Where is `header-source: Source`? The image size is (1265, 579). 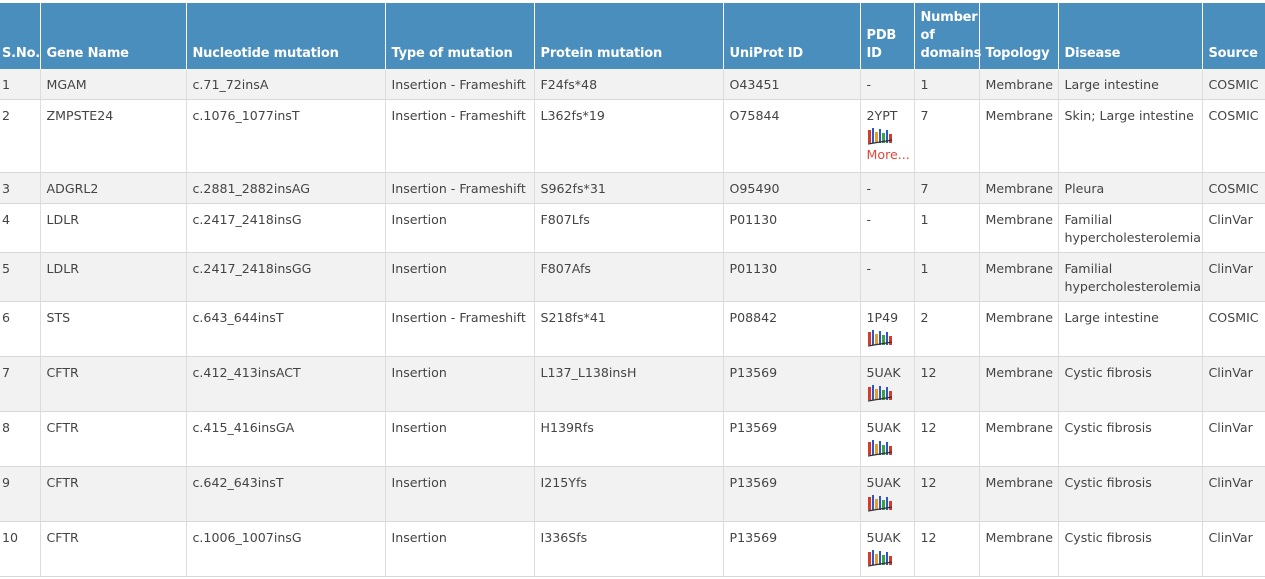
header-source: Source is located at coordinates (1233, 36).